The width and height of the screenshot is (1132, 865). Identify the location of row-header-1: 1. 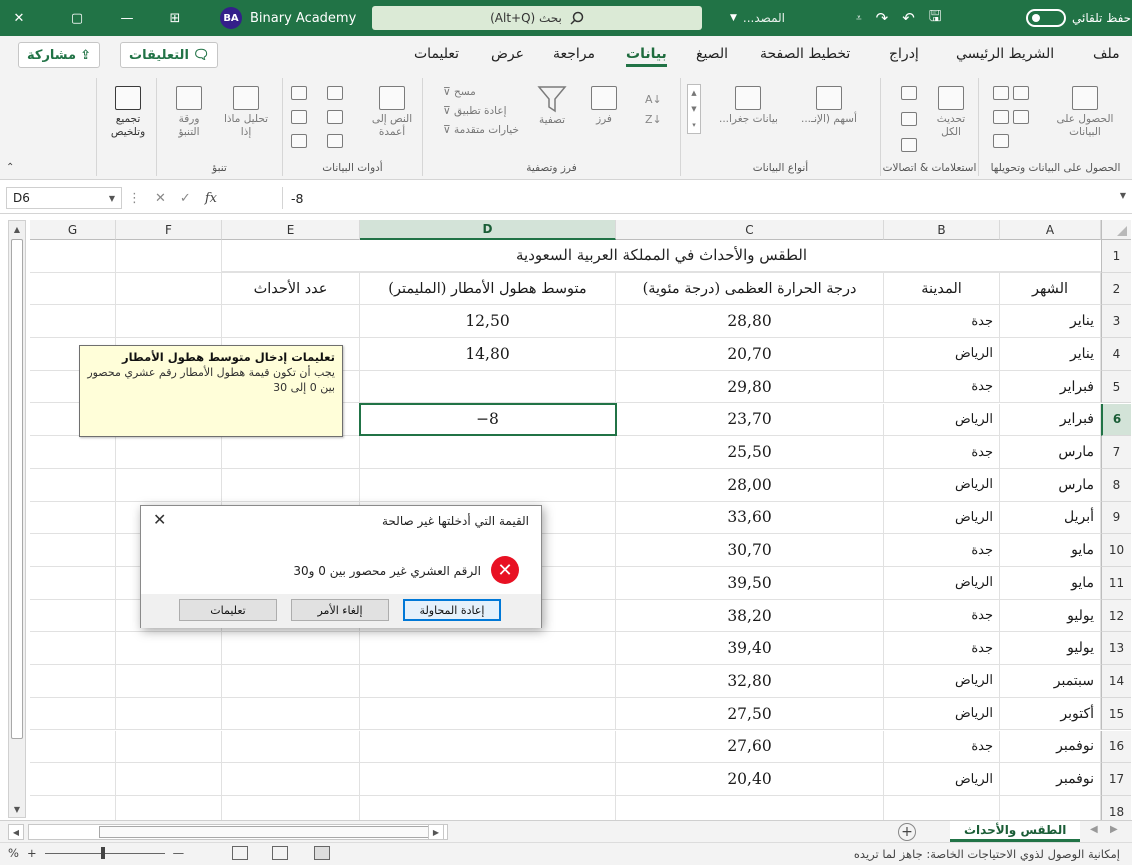
(1116, 256).